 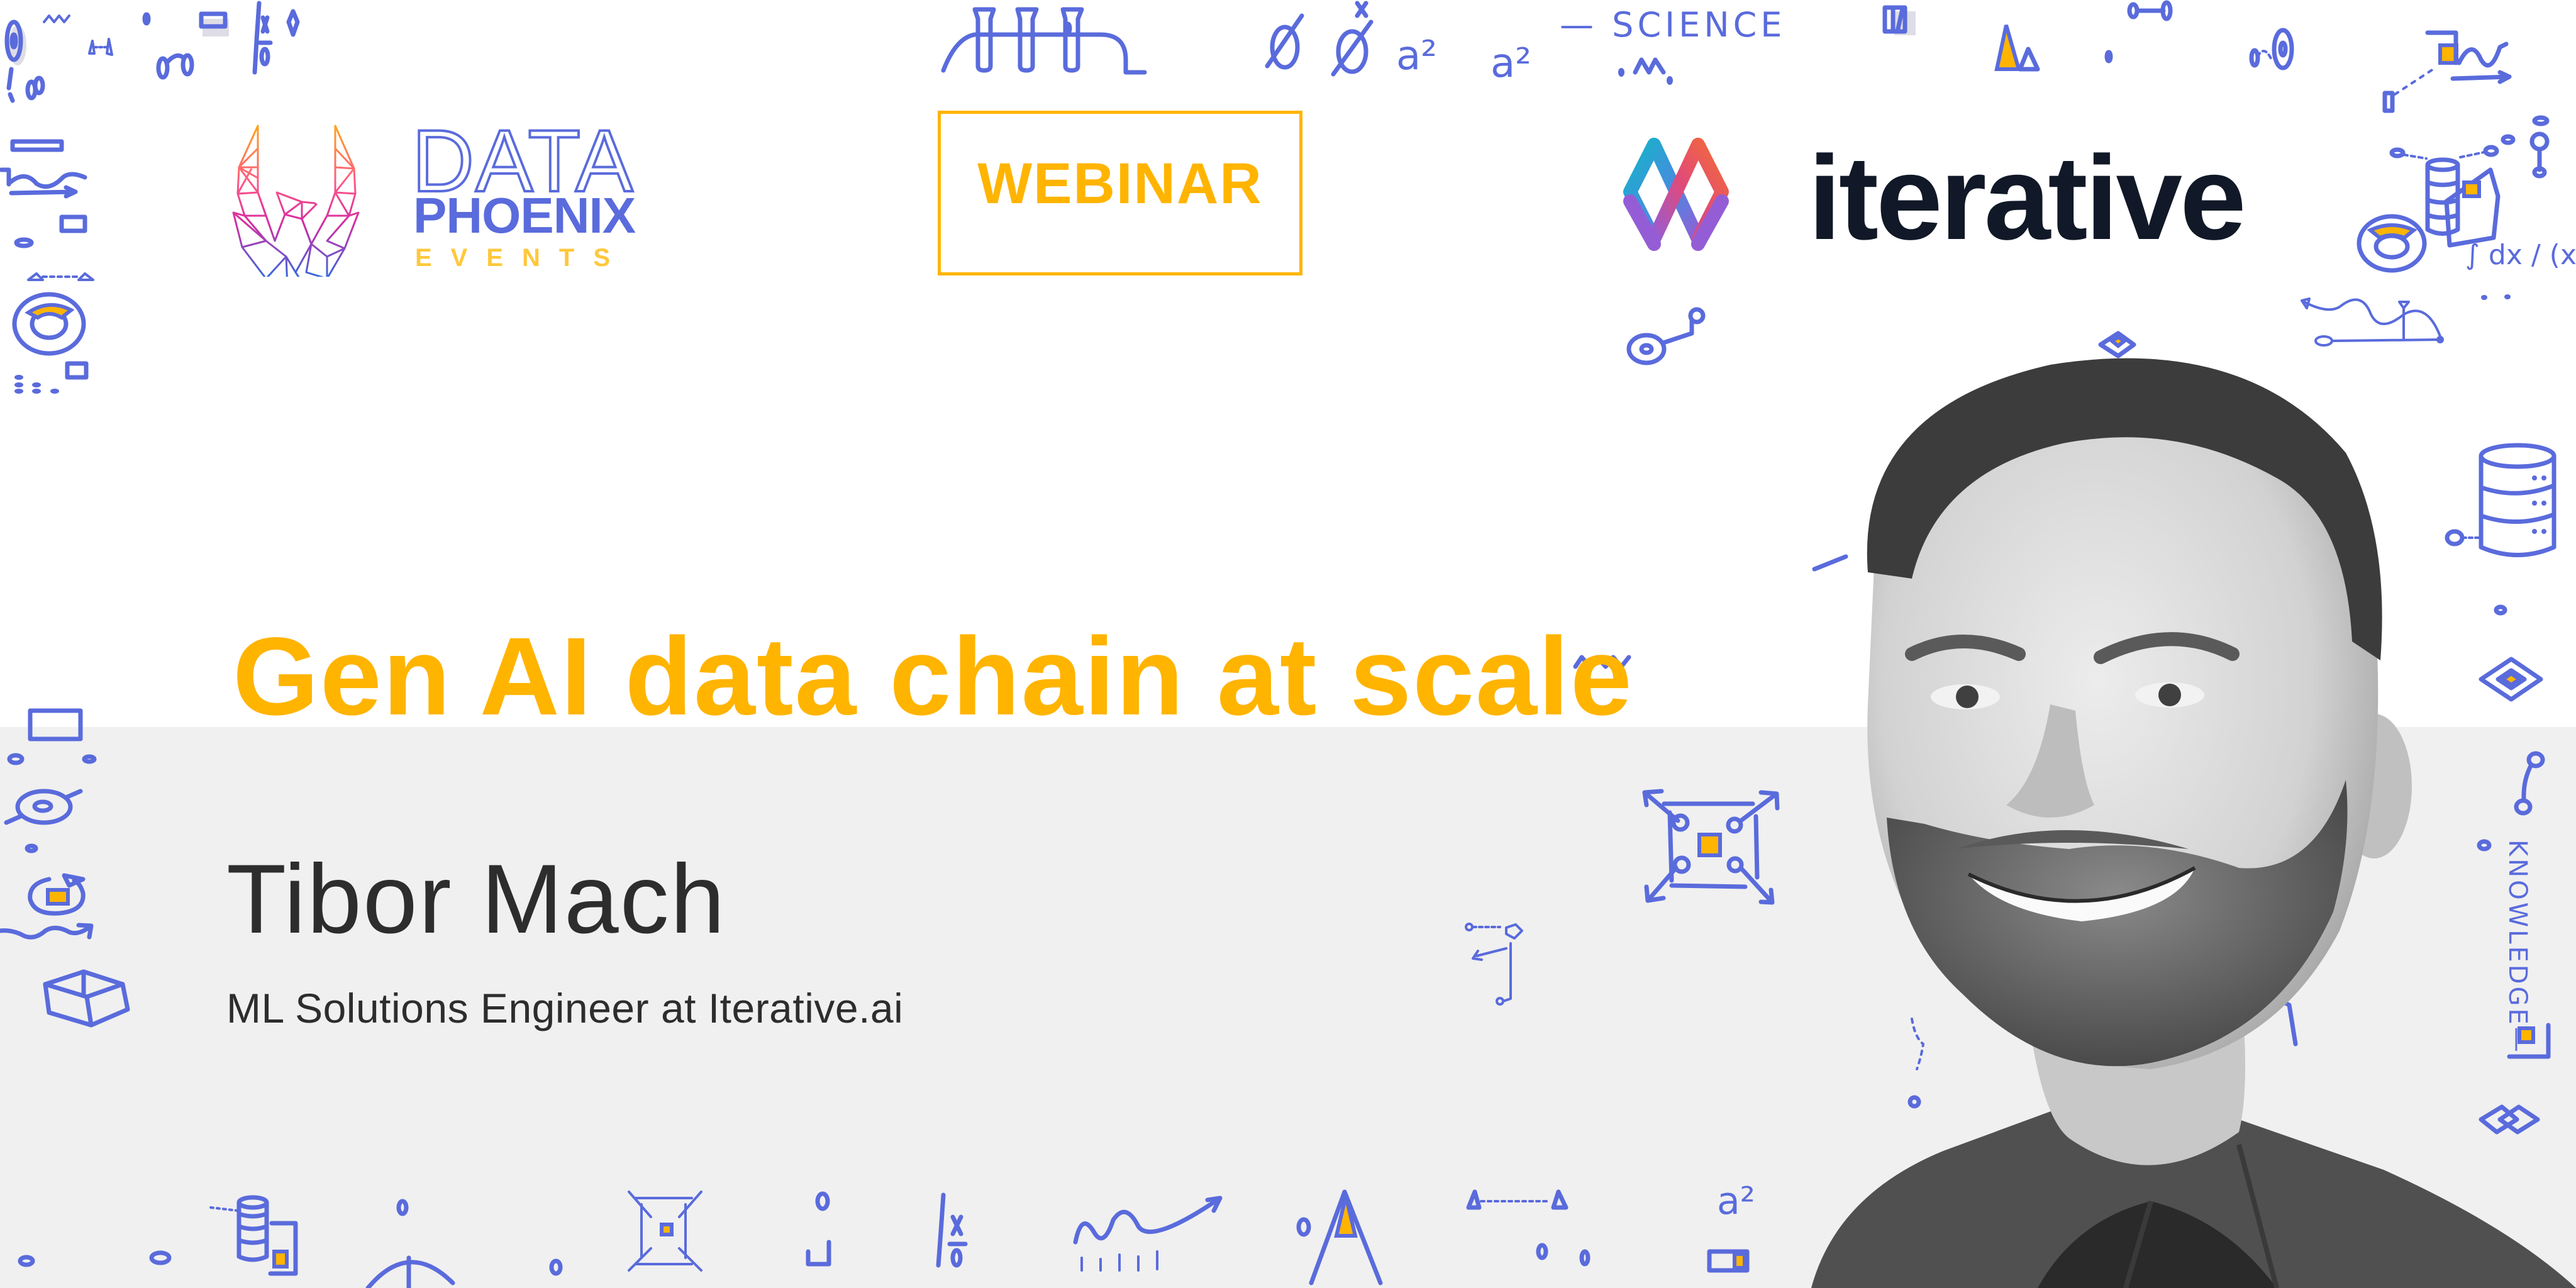 I want to click on speaker-name: Tibor Mach, so click(x=476, y=899).